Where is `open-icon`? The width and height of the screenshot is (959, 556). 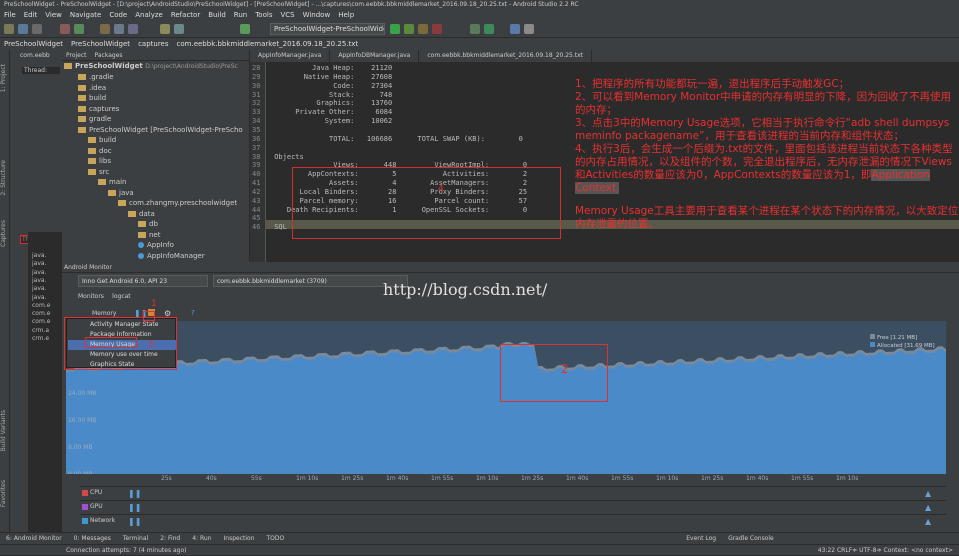 open-icon is located at coordinates (9, 29).